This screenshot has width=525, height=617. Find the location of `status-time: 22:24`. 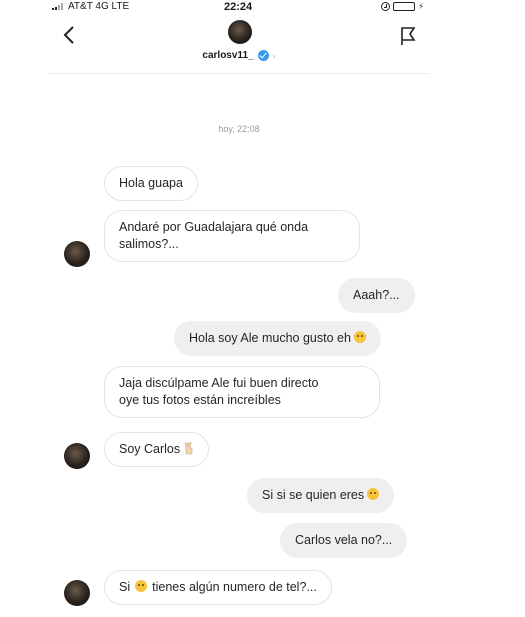

status-time: 22:24 is located at coordinates (238, 7).